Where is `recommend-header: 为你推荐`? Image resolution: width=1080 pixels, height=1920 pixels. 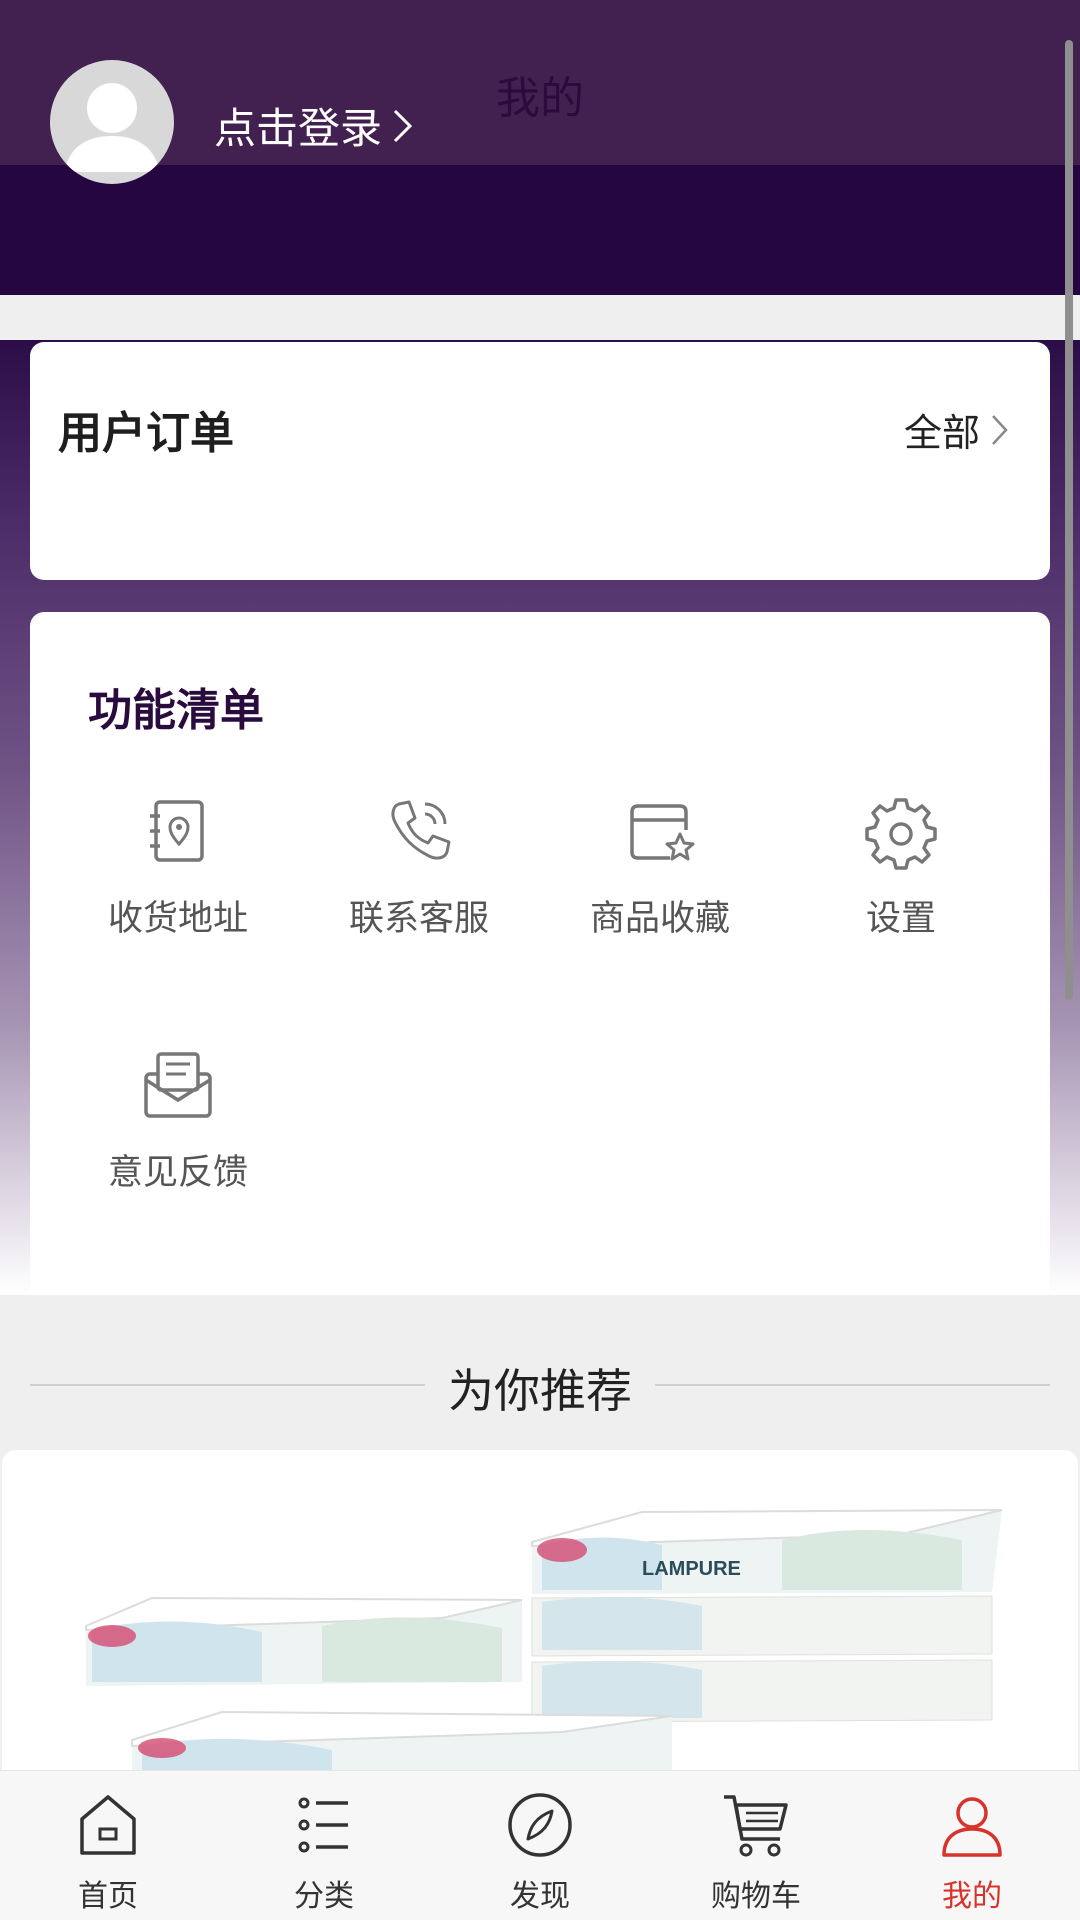
recommend-header: 为你推荐 is located at coordinates (540, 1386).